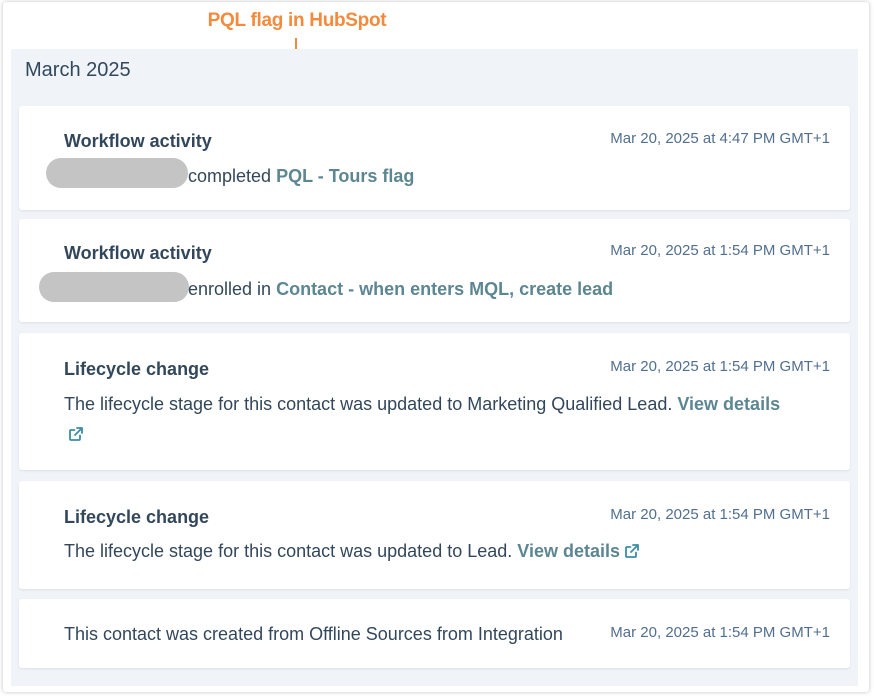 This screenshot has width=874, height=699. What do you see at coordinates (230, 289) in the screenshot?
I see `card-action-text: enrolled in` at bounding box center [230, 289].